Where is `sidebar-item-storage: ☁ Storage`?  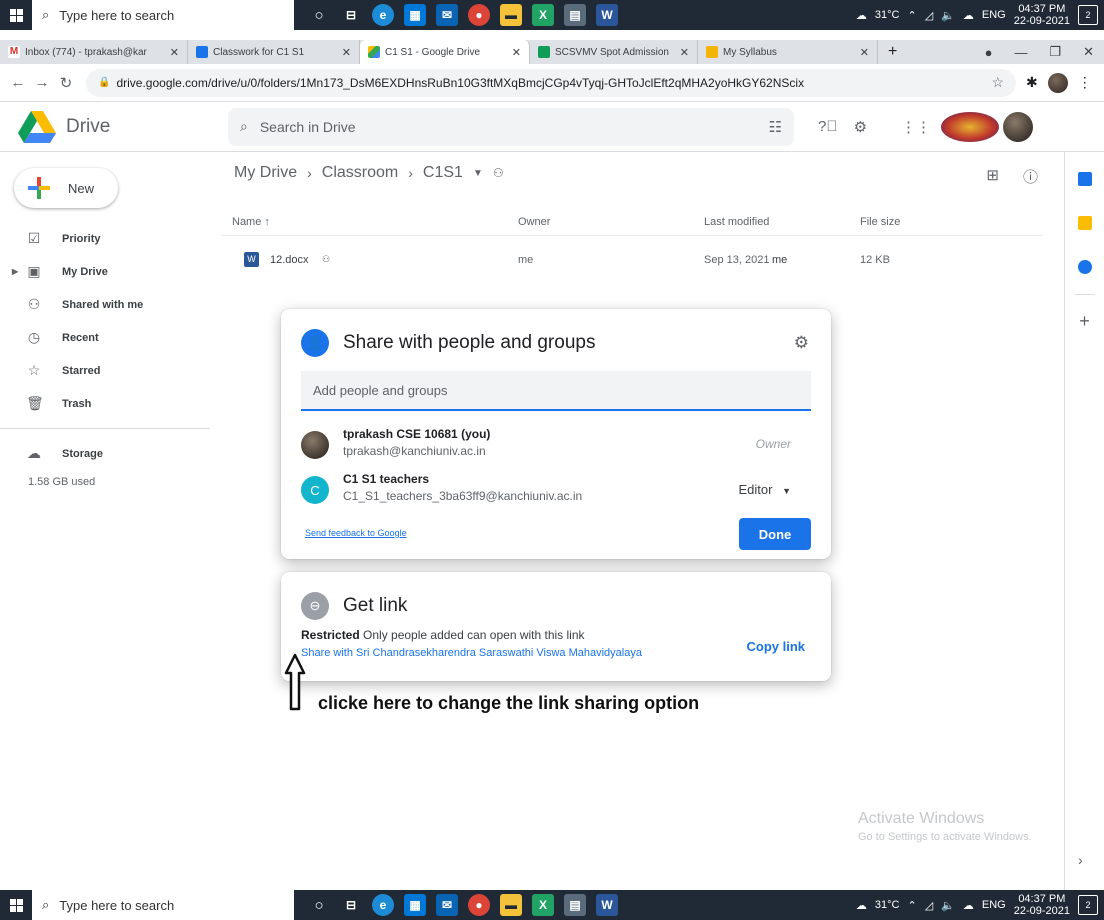
sidebar-item-storage: ☁ Storage is located at coordinates (111, 453).